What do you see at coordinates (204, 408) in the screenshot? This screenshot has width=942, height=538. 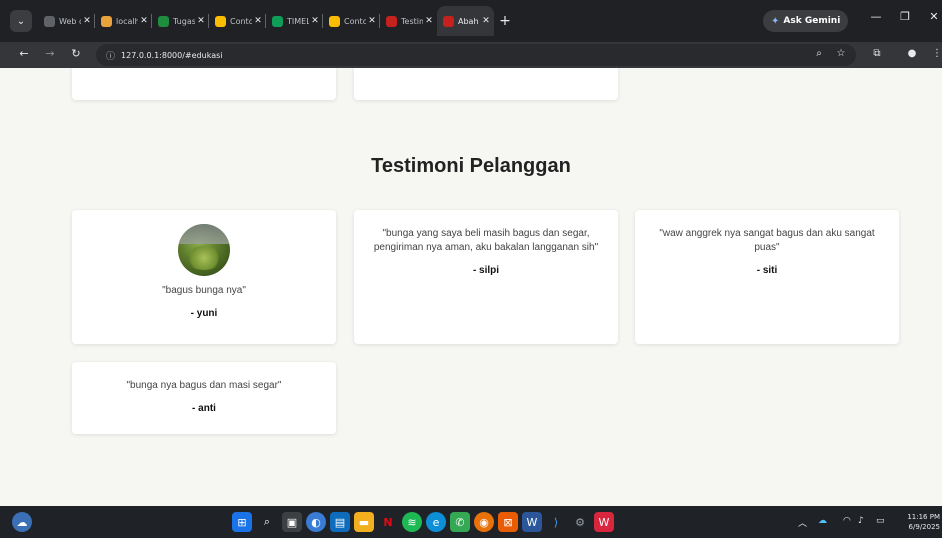 I see `testimonial-author: - anti` at bounding box center [204, 408].